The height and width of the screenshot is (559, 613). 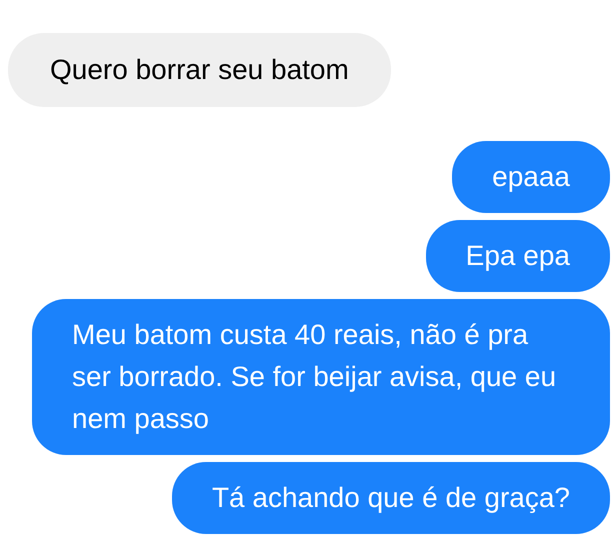 I want to click on sent-message-bubble: Tá achando que é de graça?, so click(x=391, y=498).